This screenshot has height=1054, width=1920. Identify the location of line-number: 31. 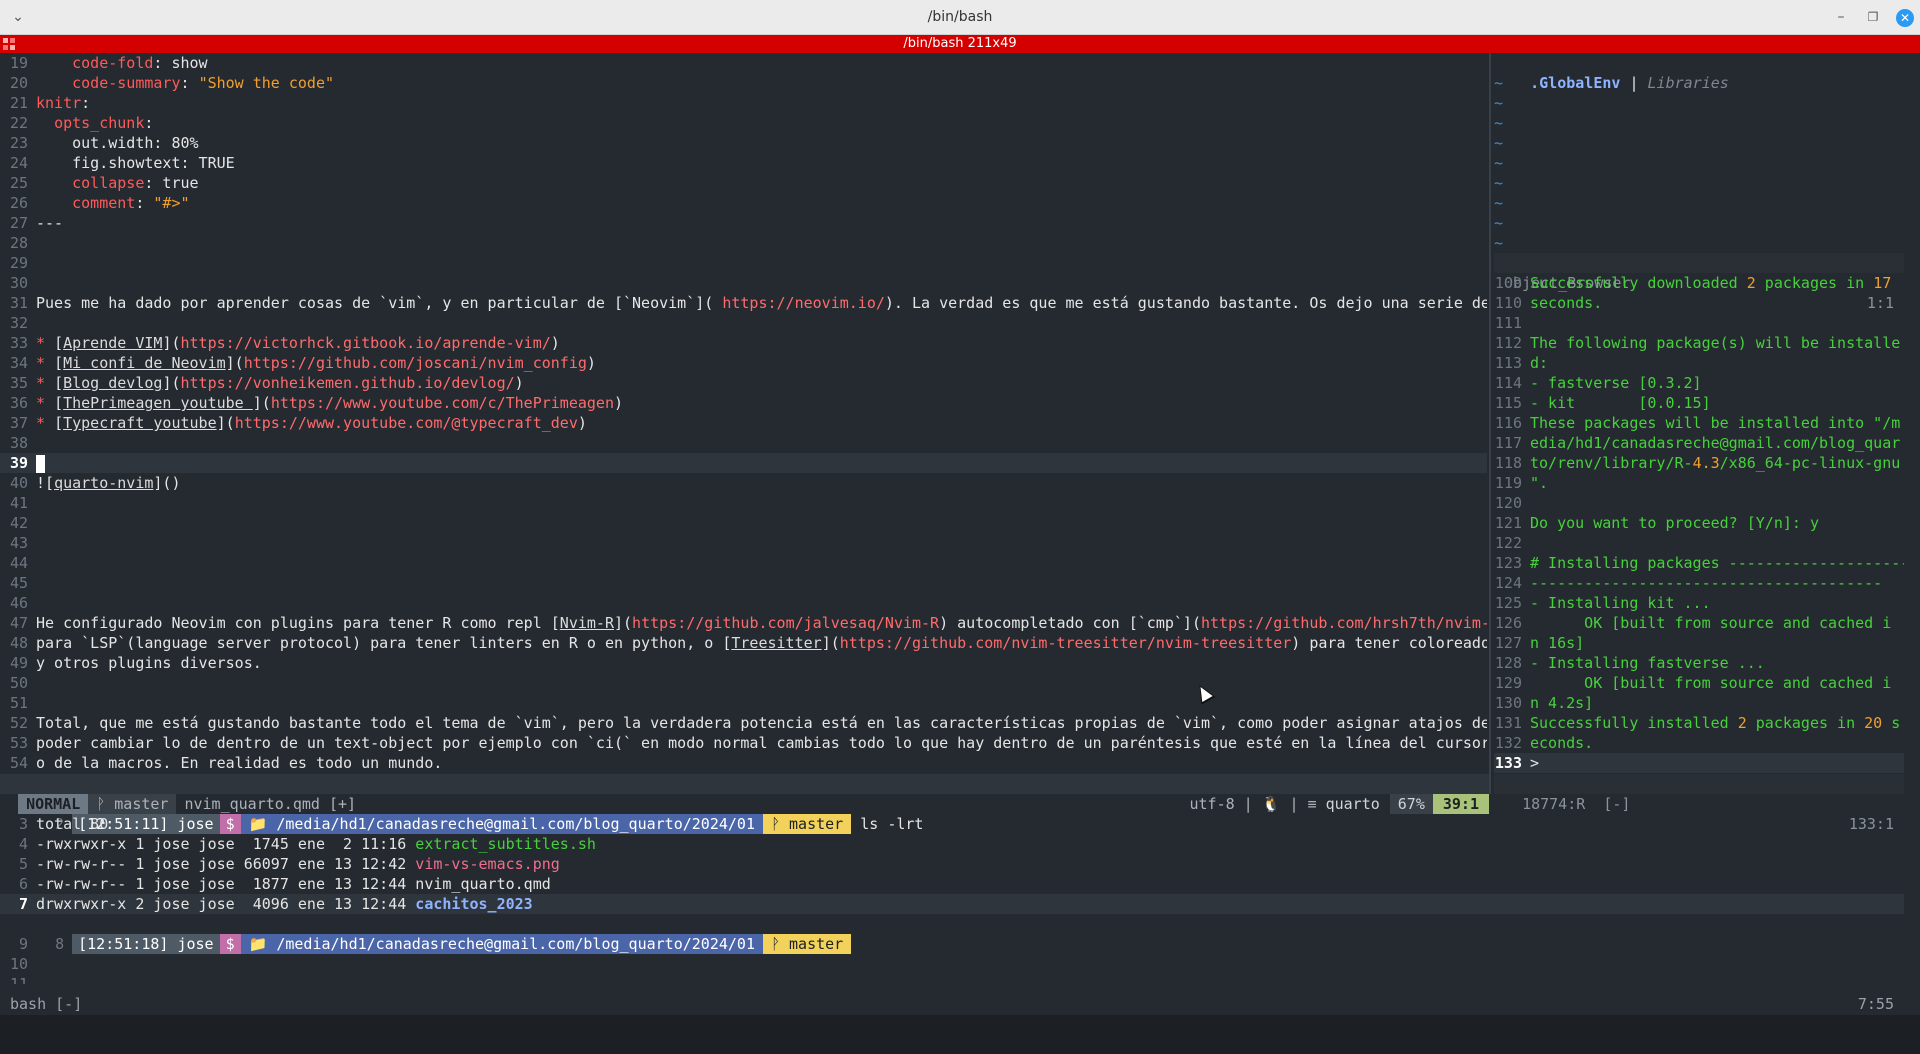
(18, 303).